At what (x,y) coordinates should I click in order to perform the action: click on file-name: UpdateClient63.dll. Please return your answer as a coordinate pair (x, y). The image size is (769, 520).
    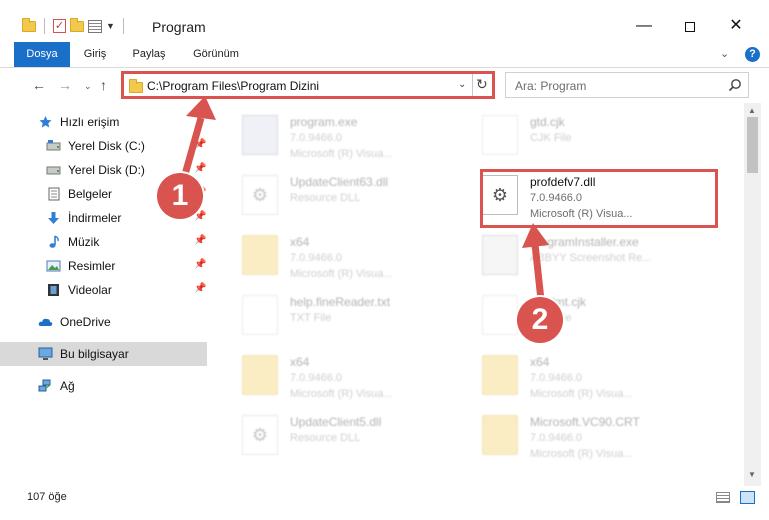
    Looking at the image, I should click on (339, 182).